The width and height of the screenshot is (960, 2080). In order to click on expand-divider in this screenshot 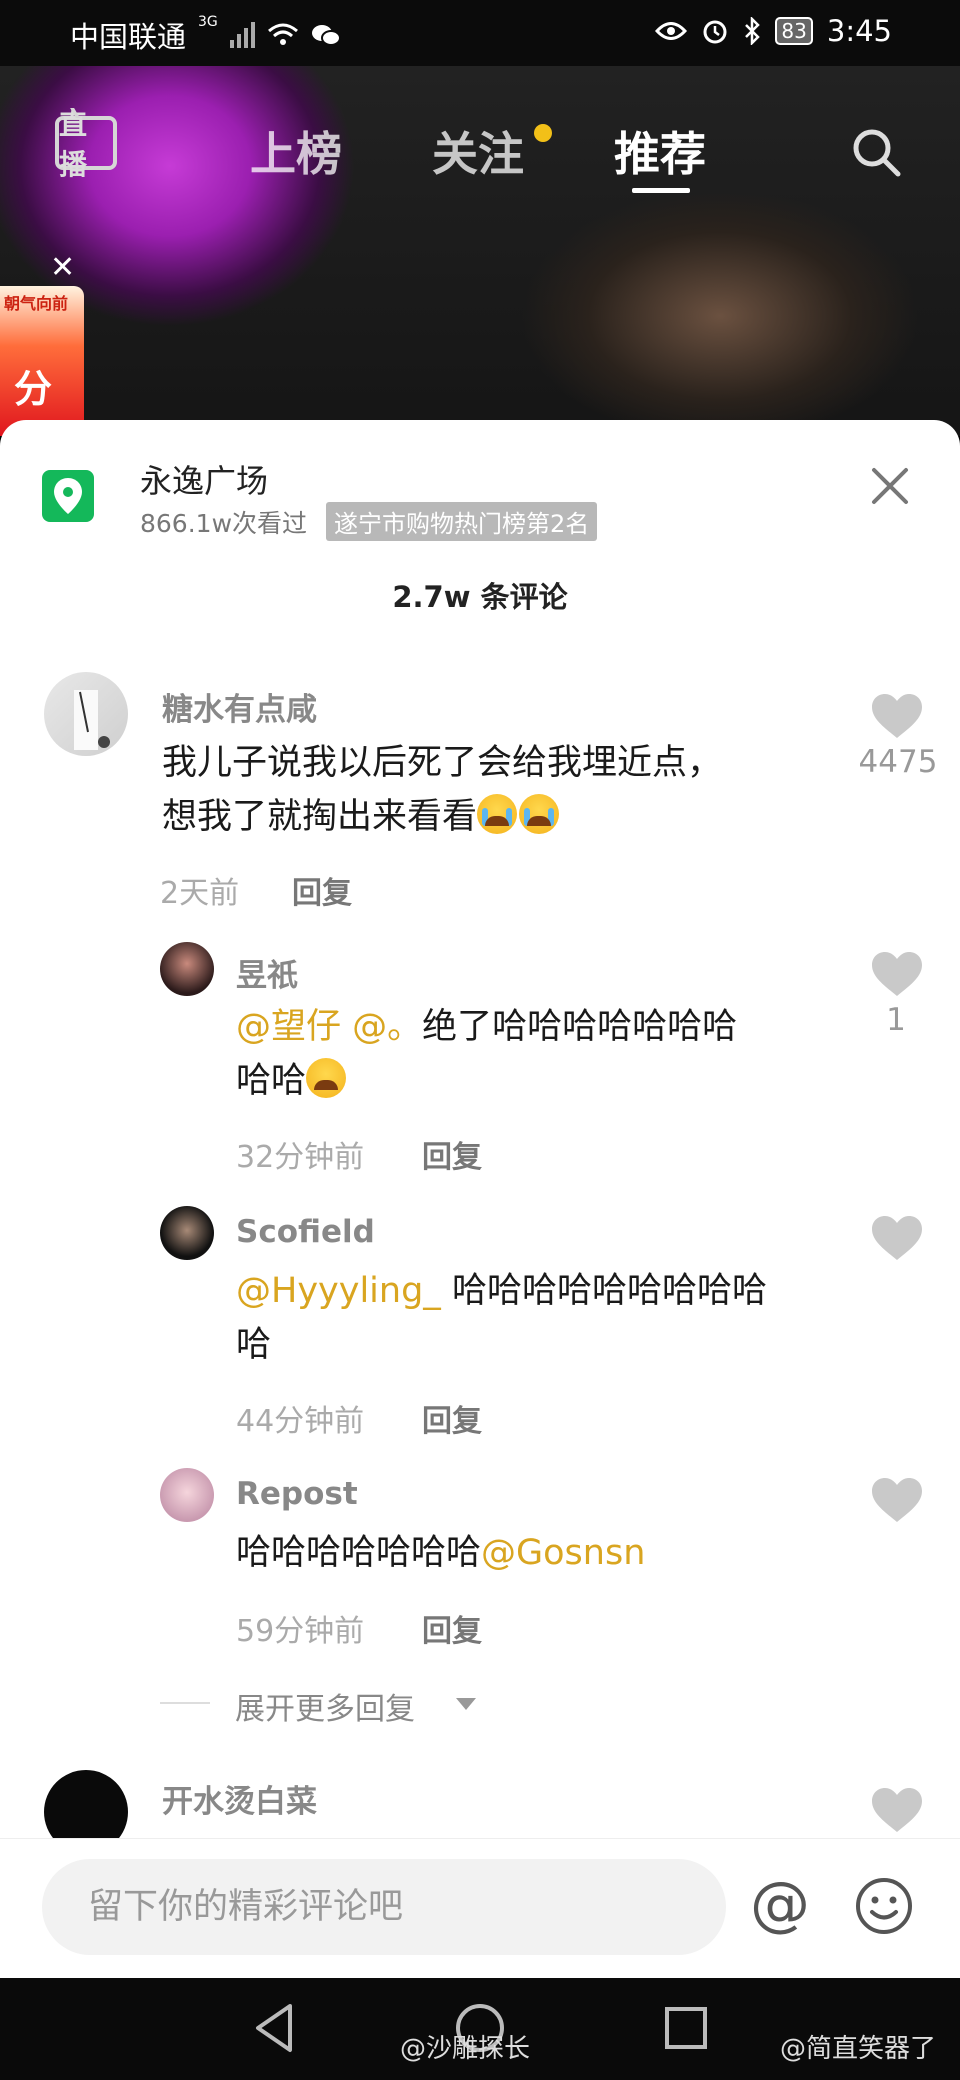, I will do `click(185, 1703)`.